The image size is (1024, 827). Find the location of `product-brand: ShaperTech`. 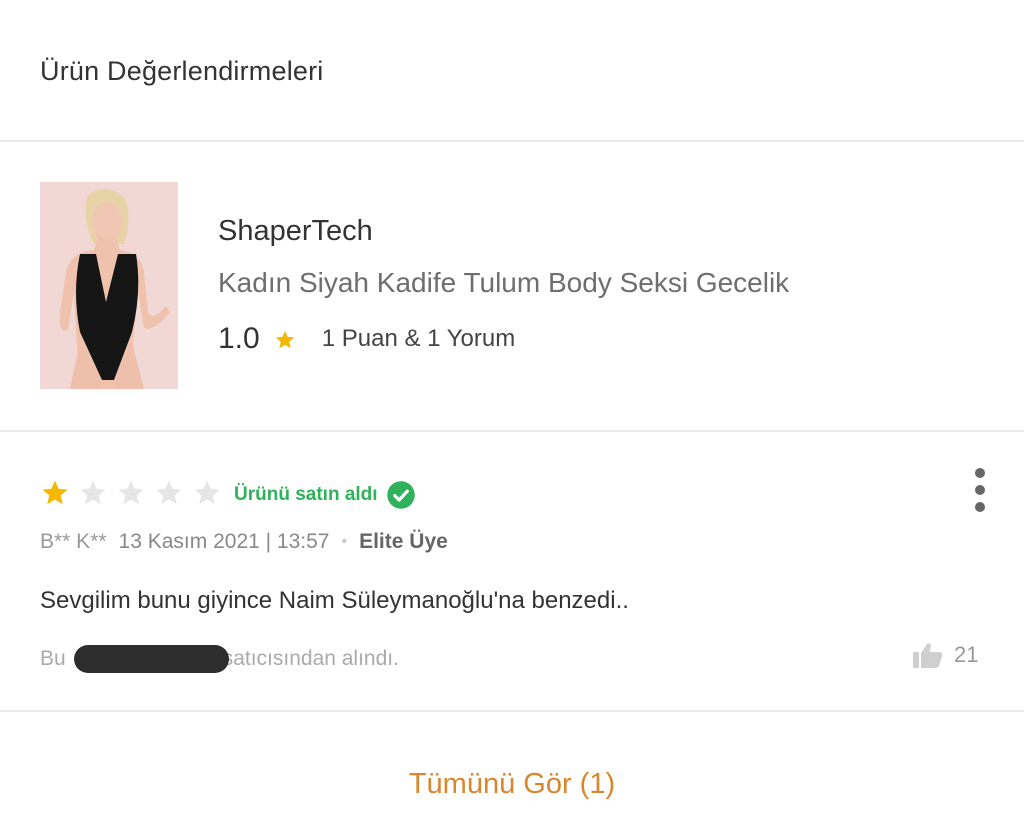

product-brand: ShaperTech is located at coordinates (295, 231).